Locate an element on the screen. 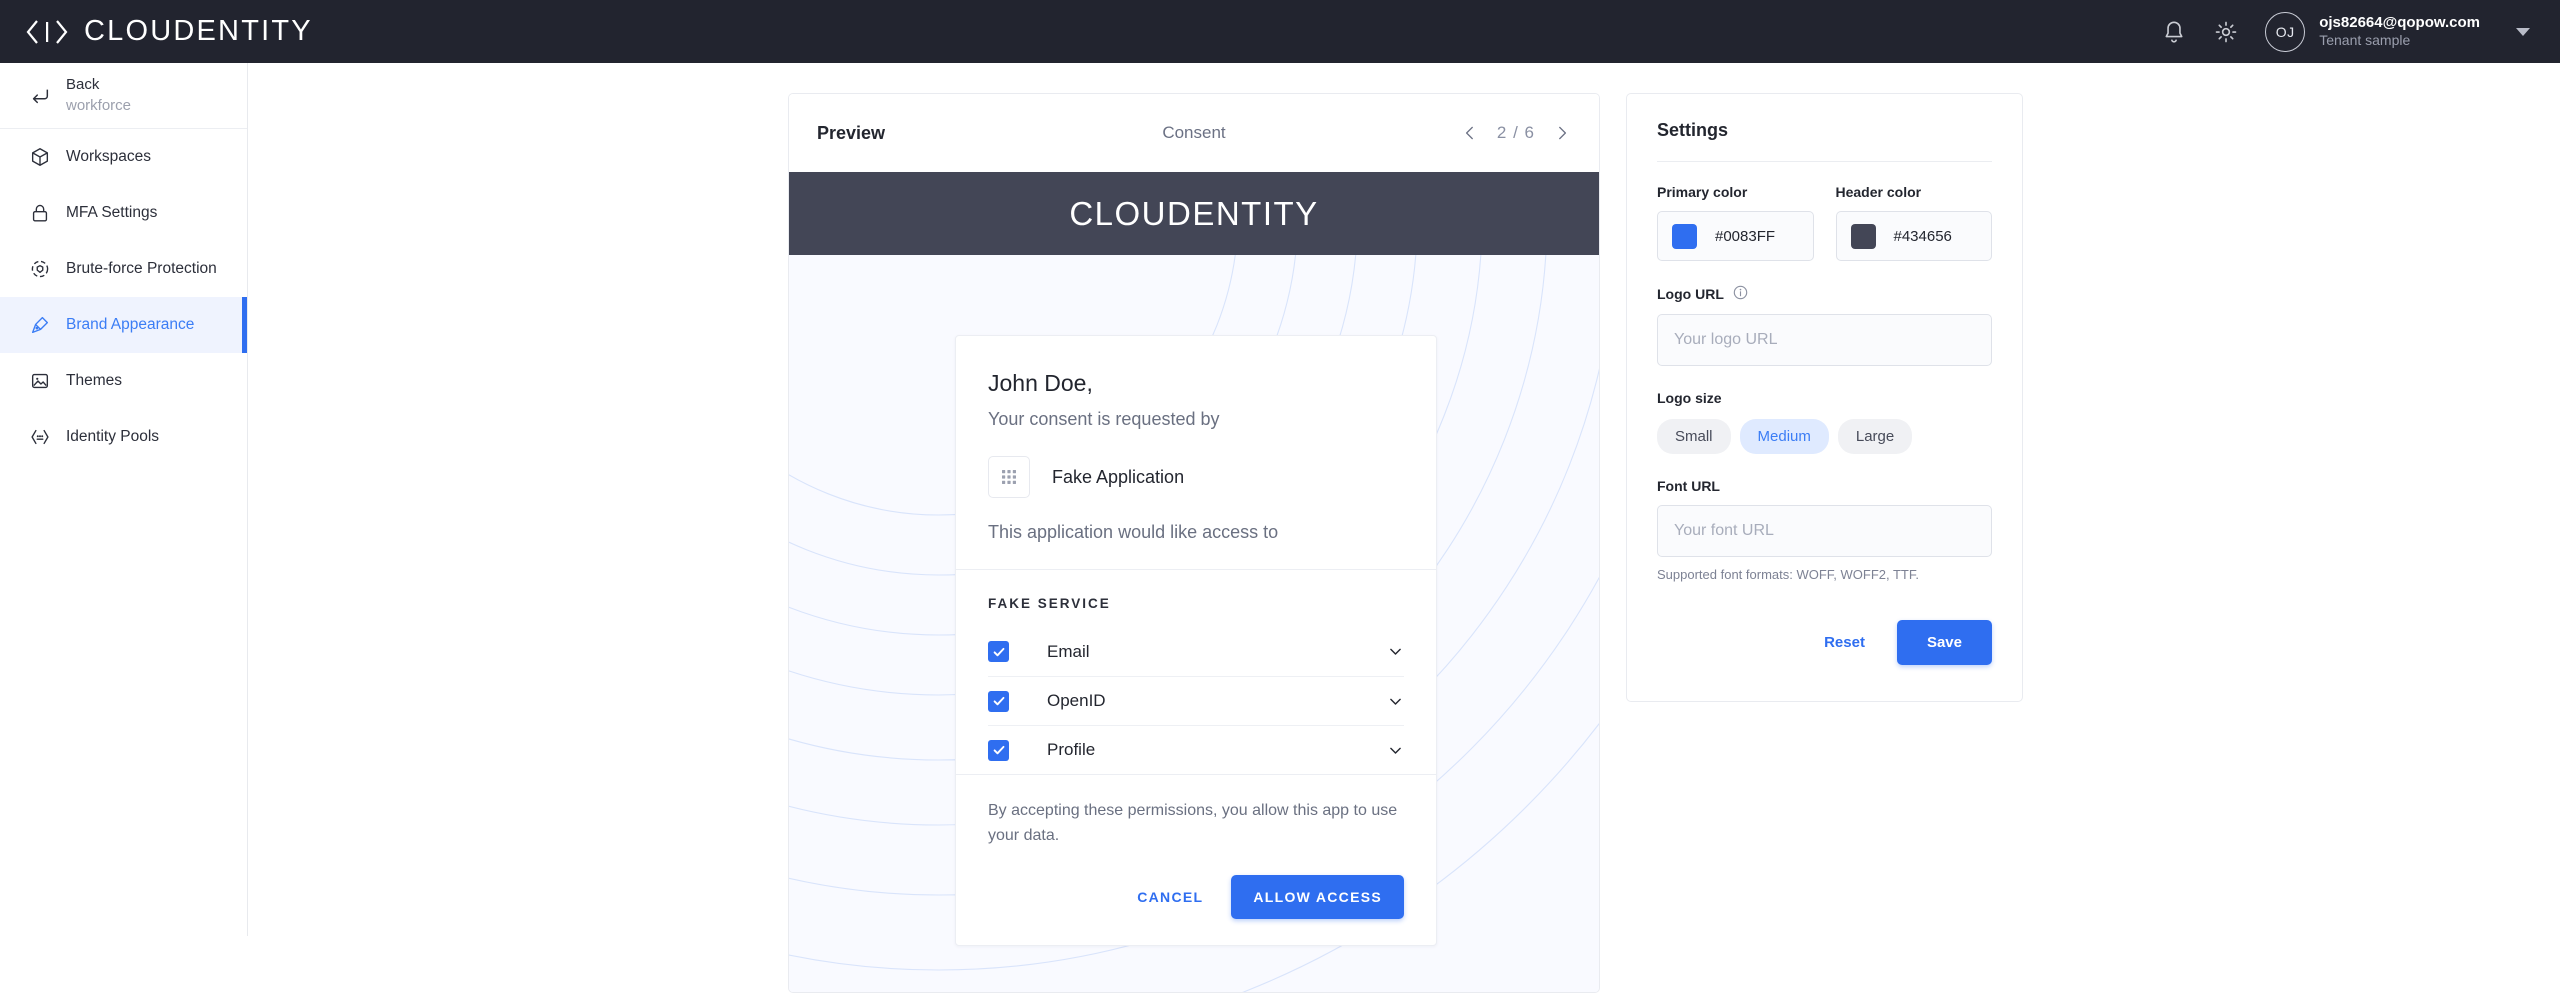  scope-label: OpenID is located at coordinates (1076, 700).